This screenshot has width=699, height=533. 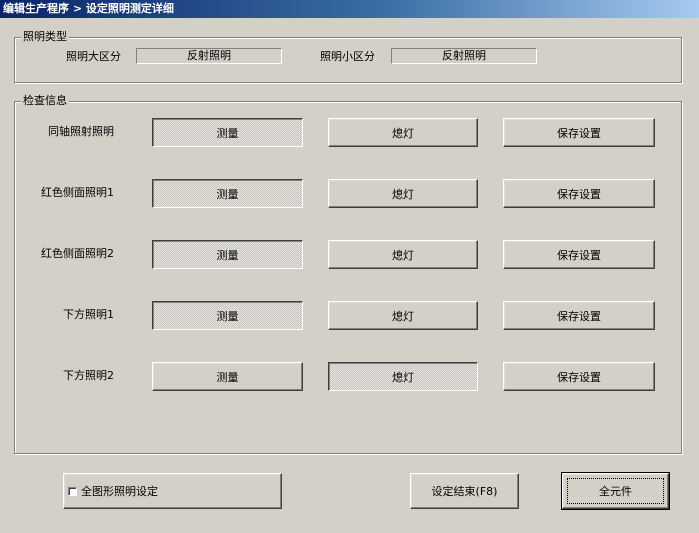 I want to click on all-shapes-lighting-checkbox: 全图形照明设定, so click(x=172, y=491).